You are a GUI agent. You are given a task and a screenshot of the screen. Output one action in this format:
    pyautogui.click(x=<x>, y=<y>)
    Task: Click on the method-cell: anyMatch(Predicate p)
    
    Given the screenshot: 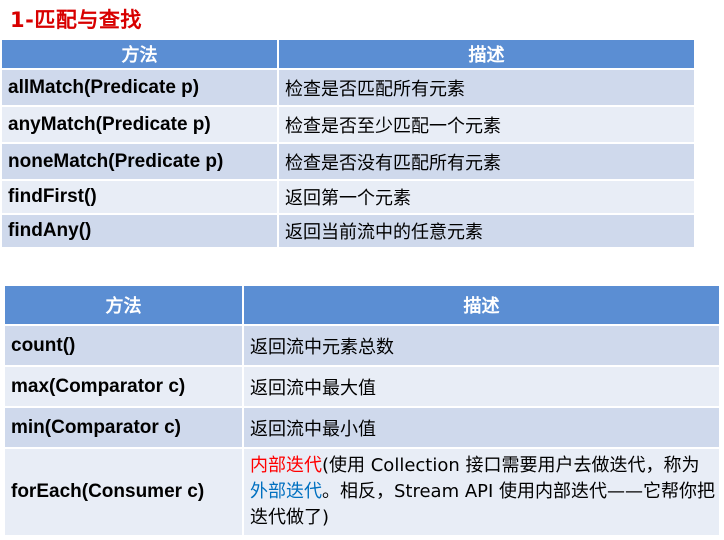 What is the action you would take?
    pyautogui.click(x=140, y=125)
    